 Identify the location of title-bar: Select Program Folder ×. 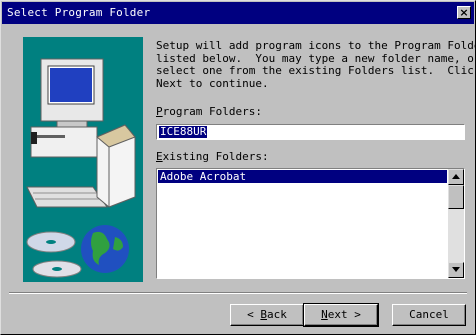
(238, 13).